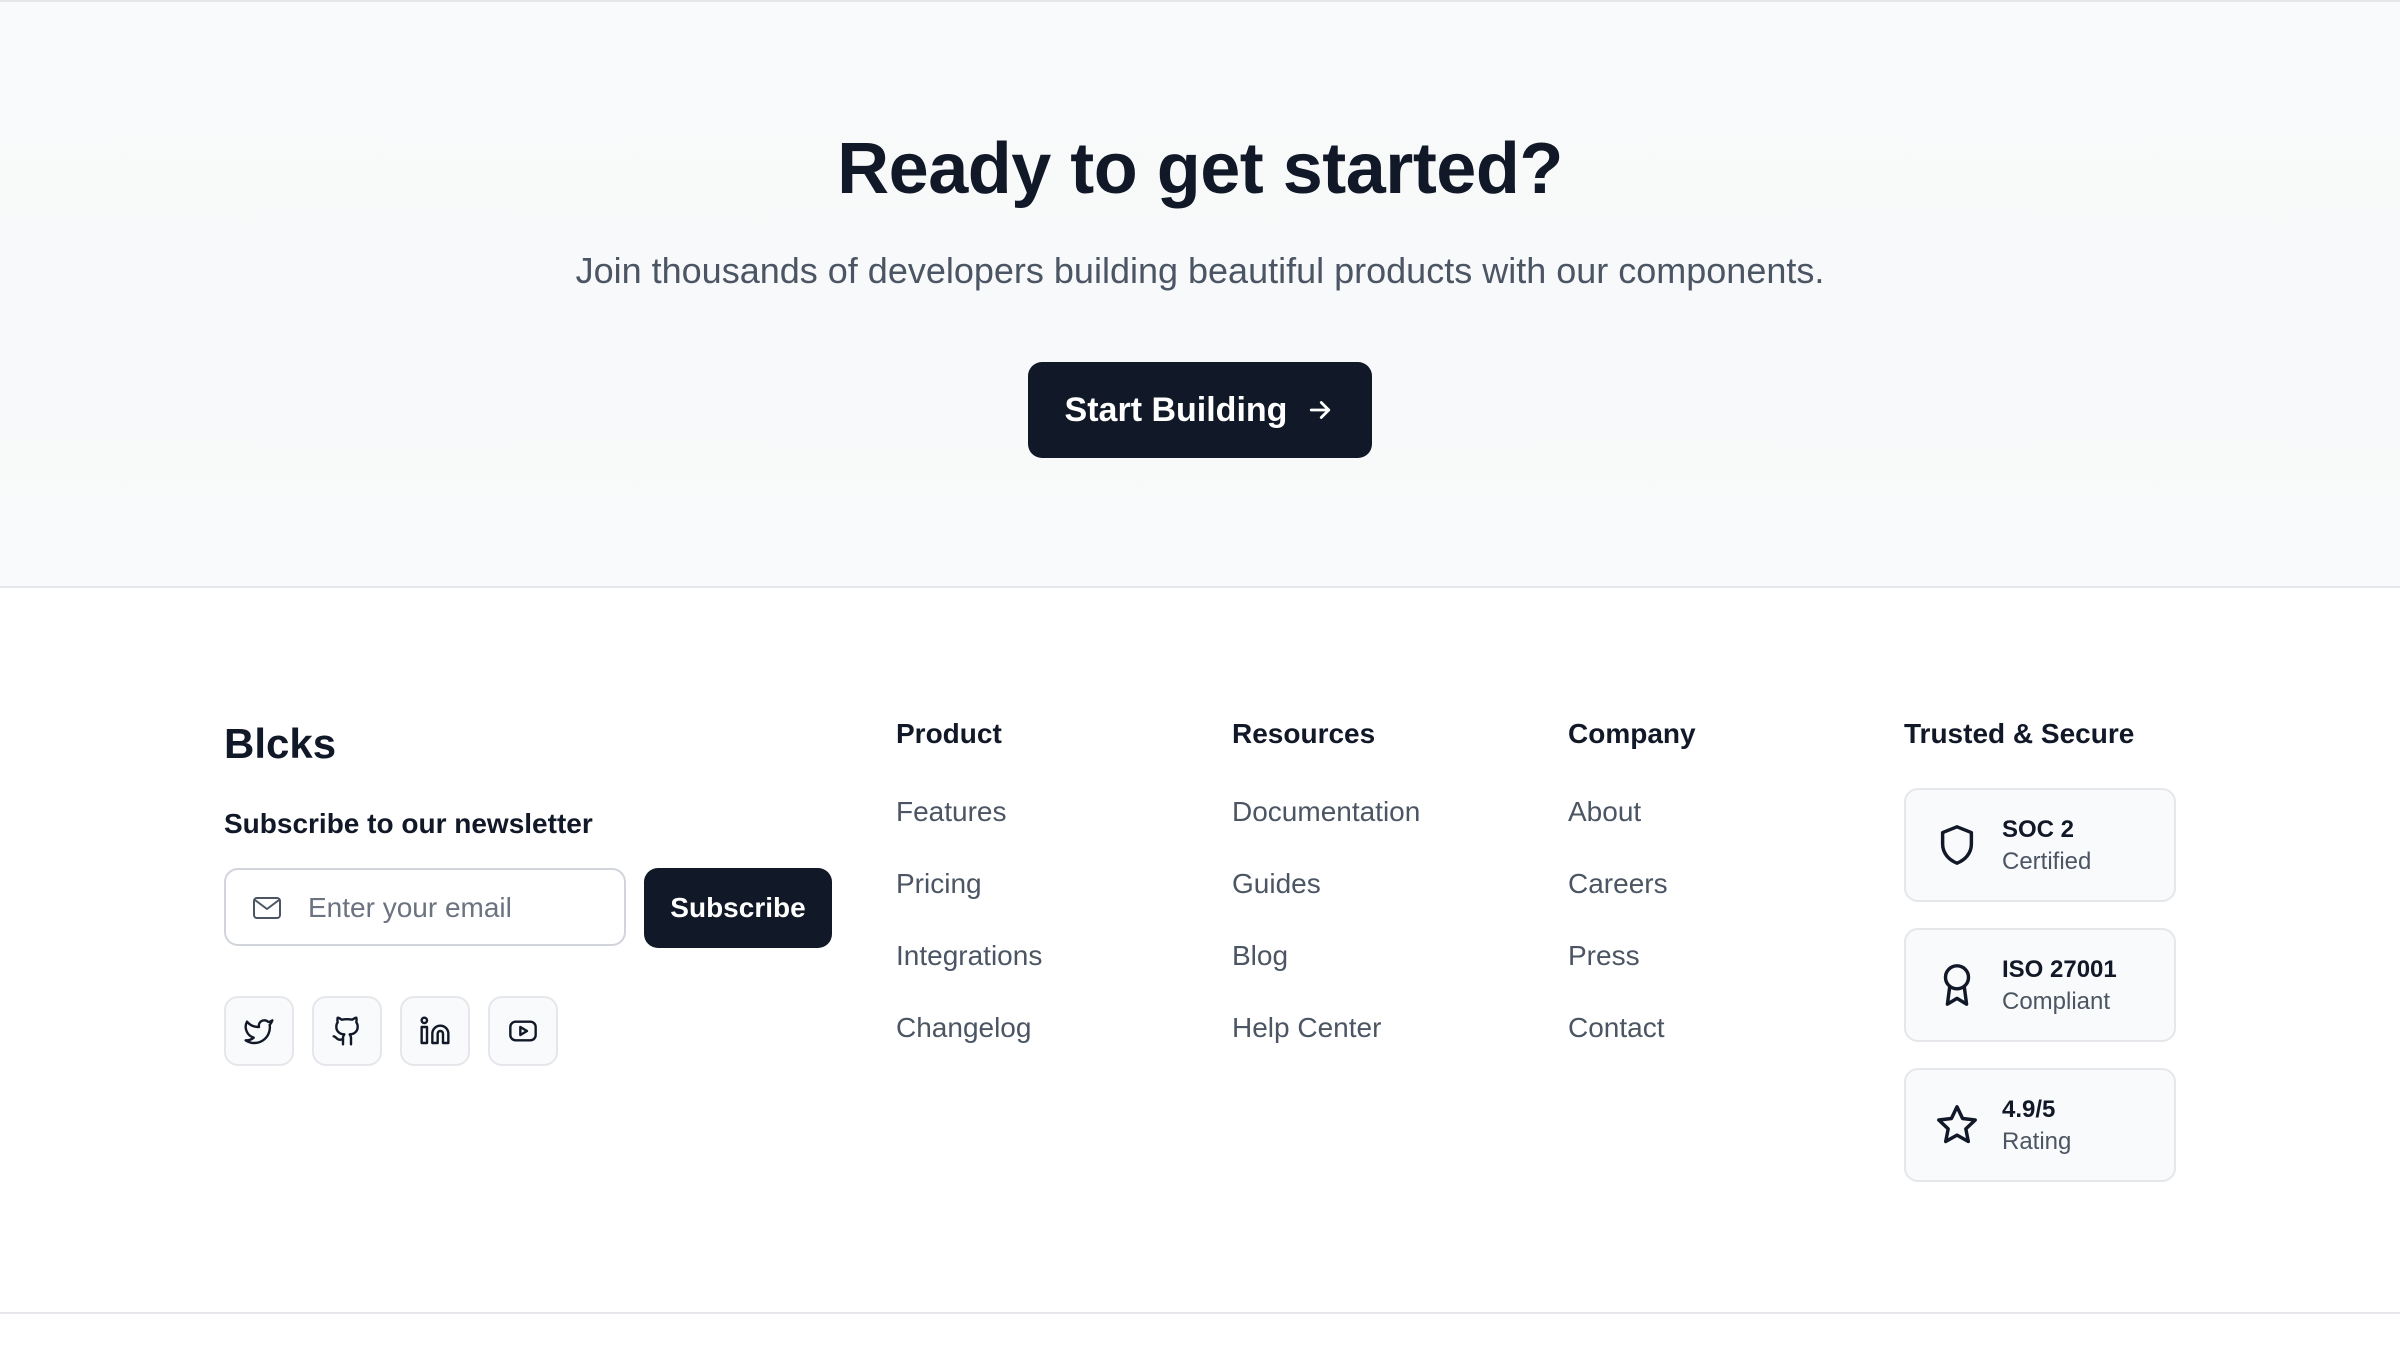  What do you see at coordinates (2056, 1001) in the screenshot?
I see `badge-subtitle: Compliant` at bounding box center [2056, 1001].